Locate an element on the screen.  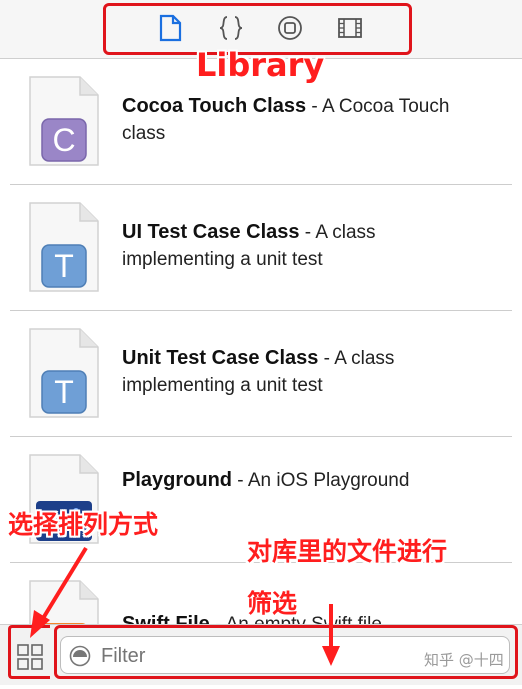
arrow-to-grid is located at coordinates (59, 592).